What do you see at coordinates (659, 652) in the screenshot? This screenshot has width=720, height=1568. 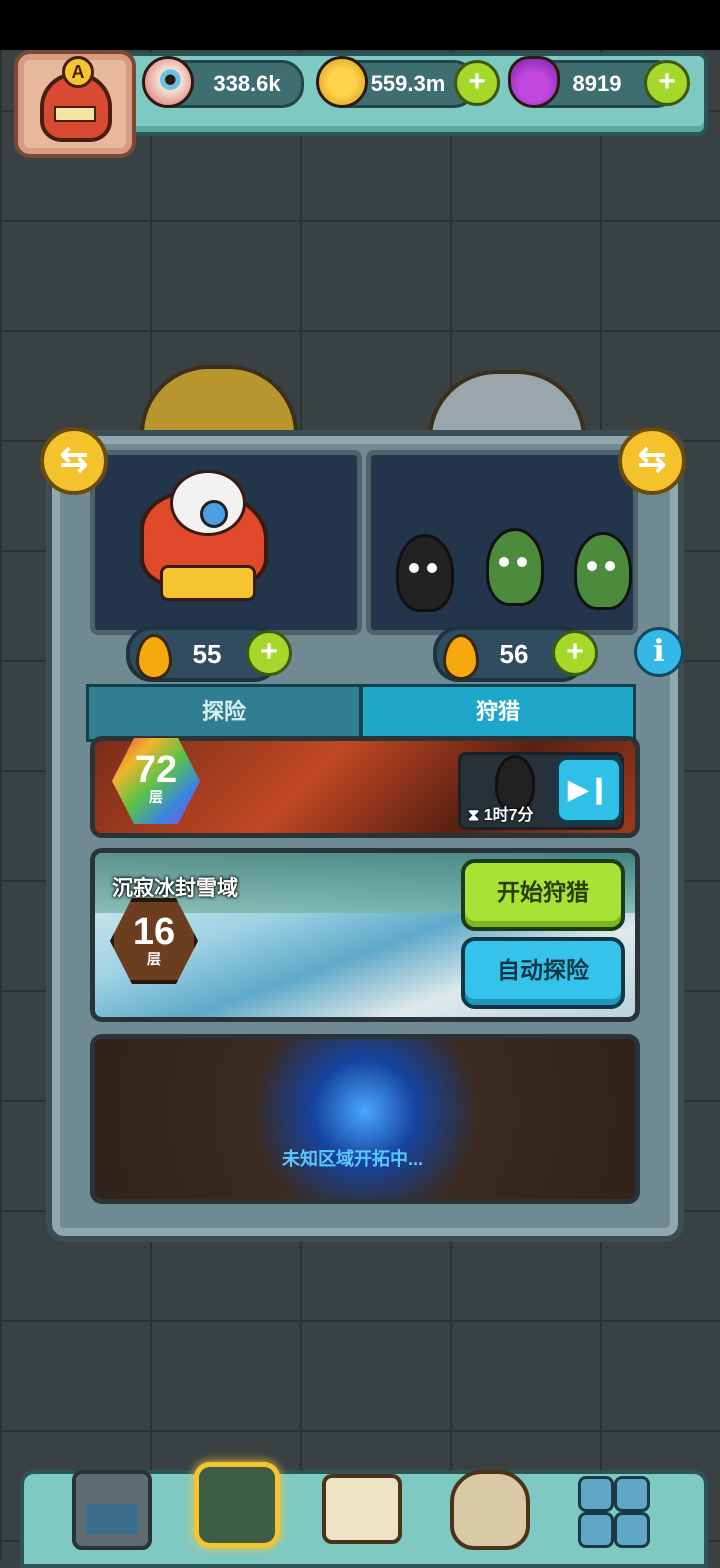 I see `info-button: i` at bounding box center [659, 652].